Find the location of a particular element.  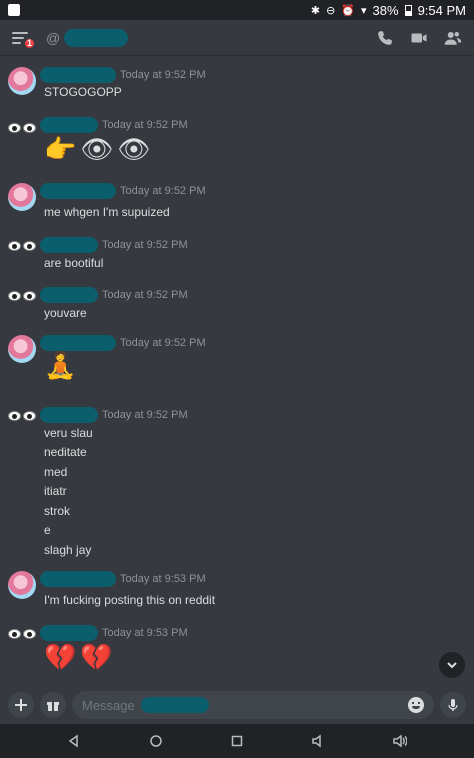

wifi-icon: ▾ is located at coordinates (364, 10).